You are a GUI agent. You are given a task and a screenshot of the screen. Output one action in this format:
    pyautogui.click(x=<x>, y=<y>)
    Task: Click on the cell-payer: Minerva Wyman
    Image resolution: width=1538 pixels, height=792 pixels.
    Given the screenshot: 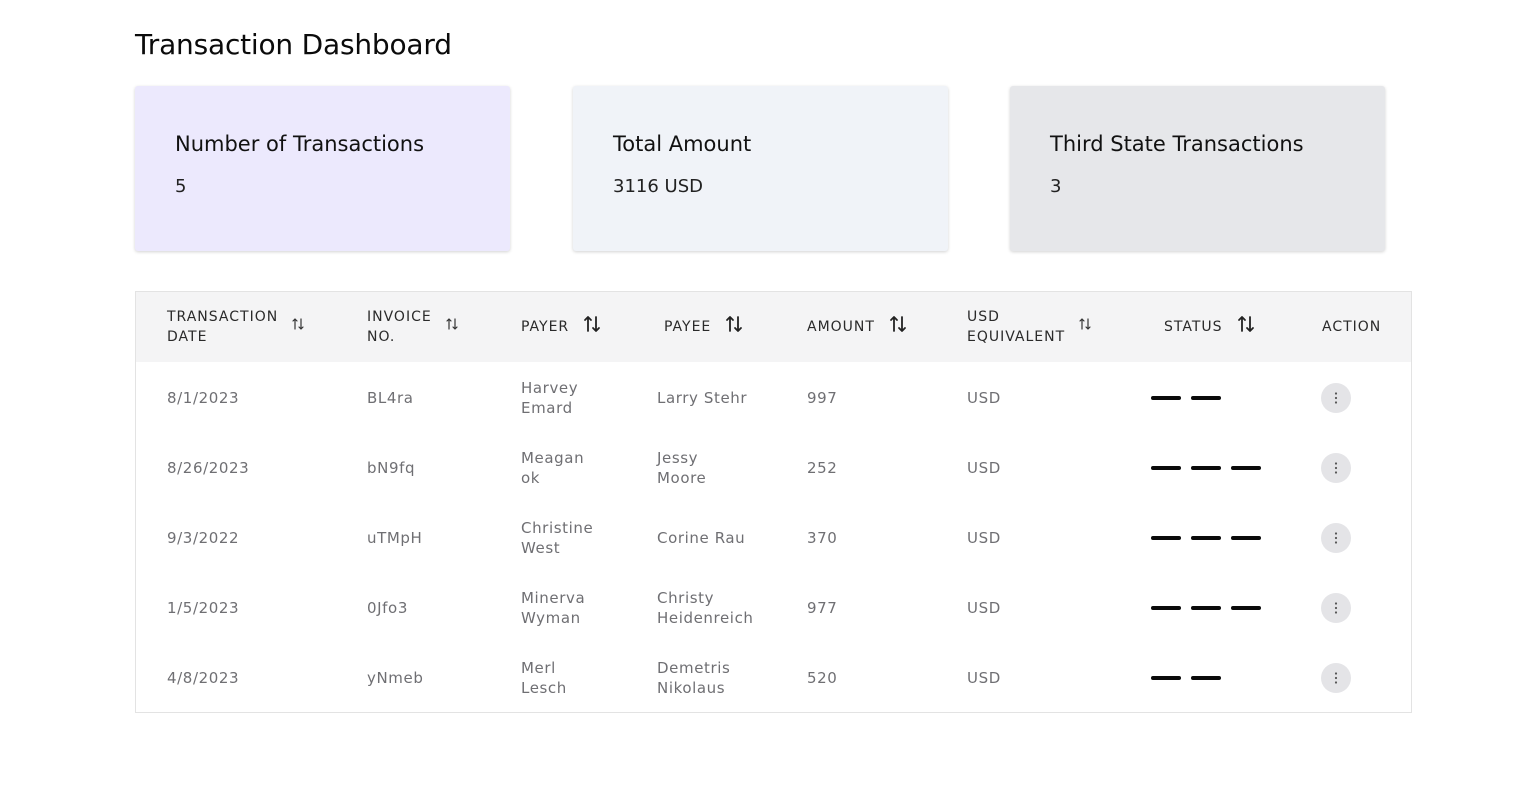 What is the action you would take?
    pyautogui.click(x=553, y=608)
    